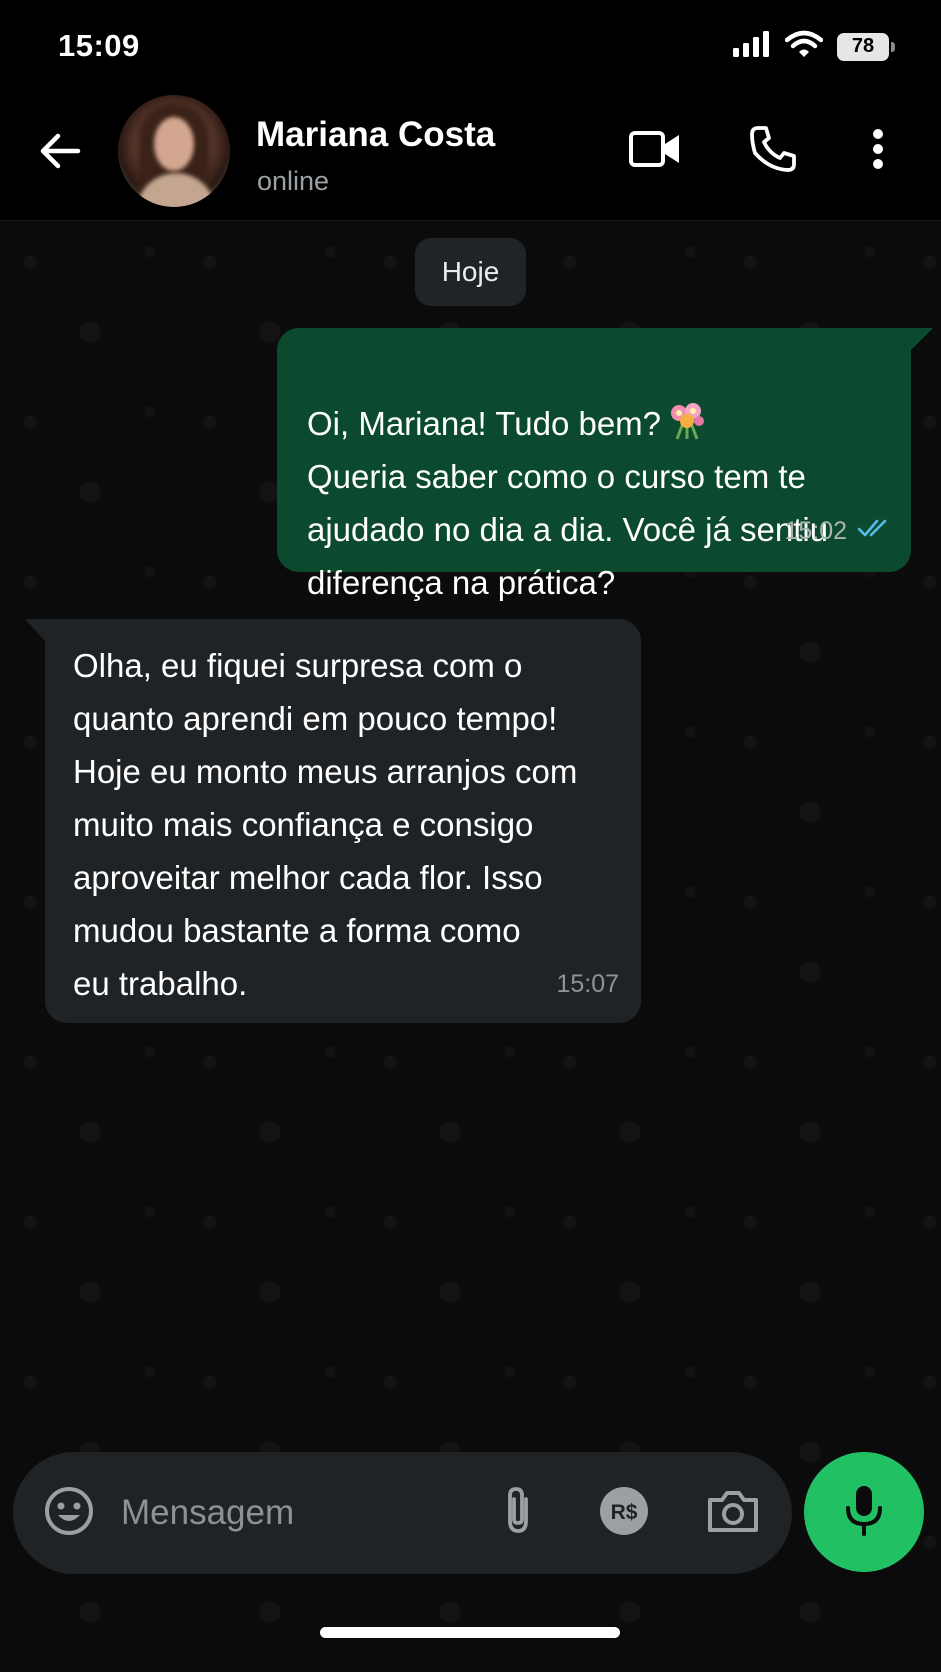 Image resolution: width=941 pixels, height=1672 pixels. I want to click on read-ticks-icon, so click(874, 531).